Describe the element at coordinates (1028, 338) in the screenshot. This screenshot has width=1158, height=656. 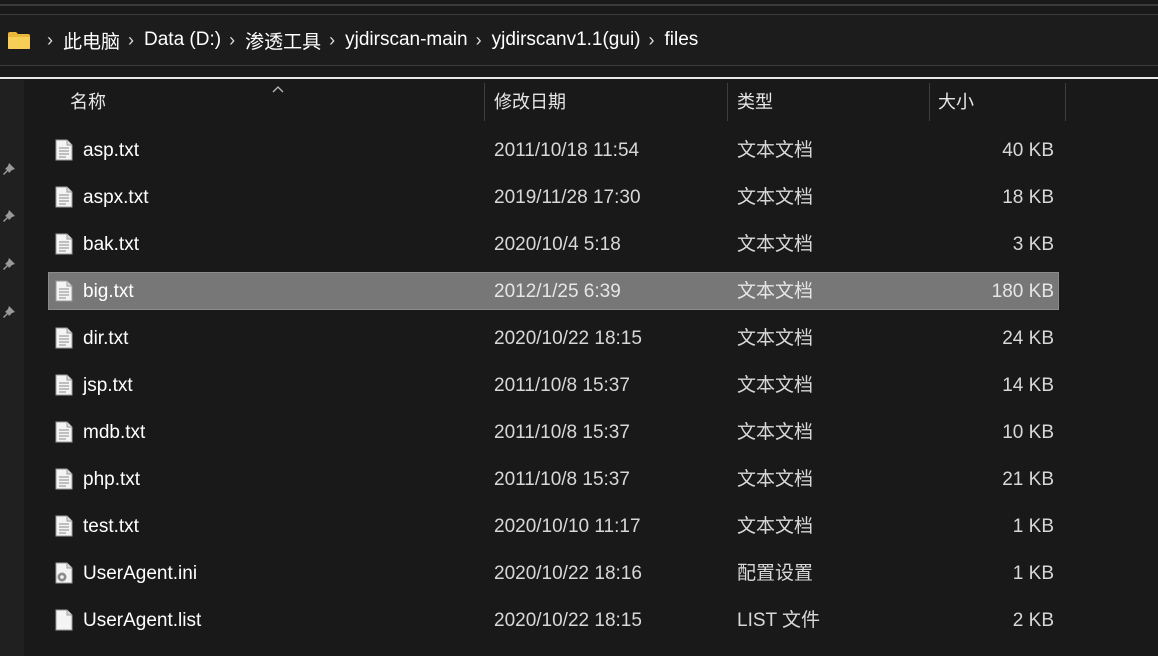
I see `file-size: 24 KB` at that location.